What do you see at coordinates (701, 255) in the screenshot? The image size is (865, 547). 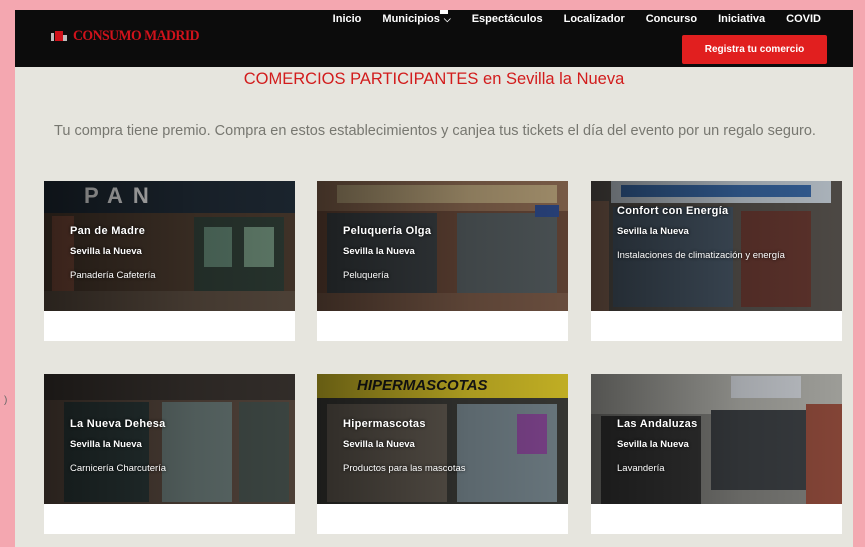 I see `shop-category: Instalaciones de climatización y energía` at bounding box center [701, 255].